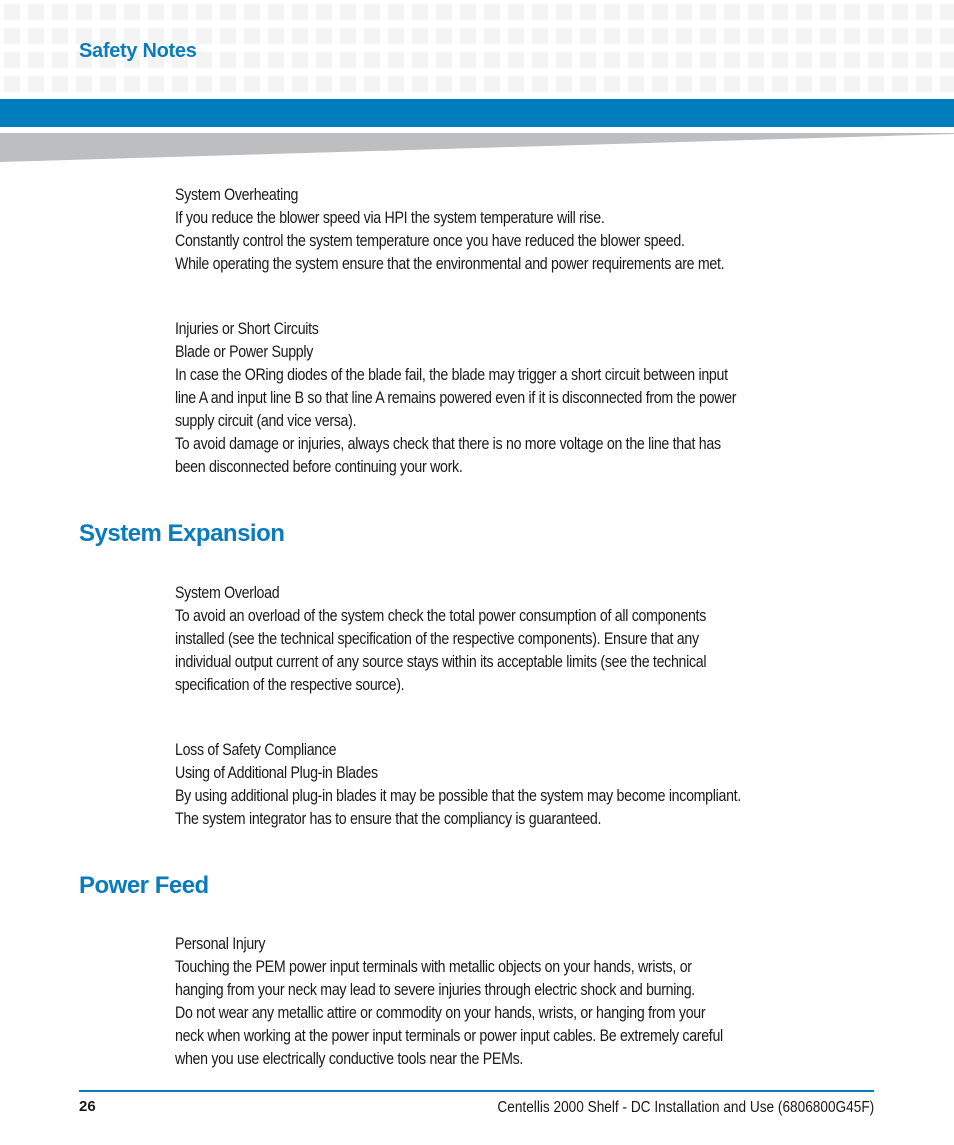 The image size is (954, 1145). Describe the element at coordinates (477, 113) in the screenshot. I see `header-blue-bar` at that location.